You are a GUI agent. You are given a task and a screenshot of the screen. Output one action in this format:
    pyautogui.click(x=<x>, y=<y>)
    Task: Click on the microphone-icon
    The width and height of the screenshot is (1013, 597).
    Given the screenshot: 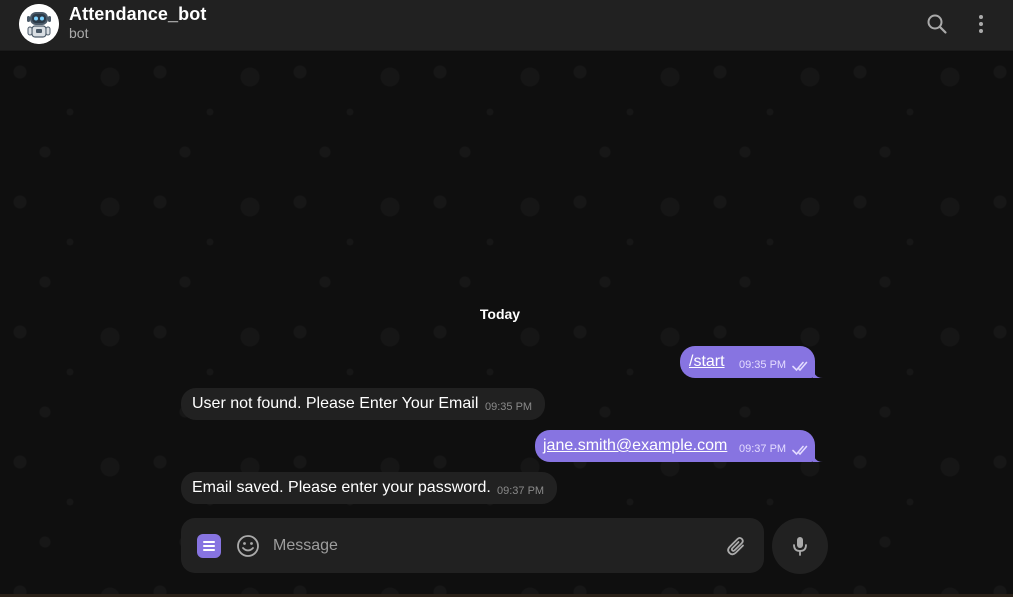 What is the action you would take?
    pyautogui.click(x=800, y=546)
    